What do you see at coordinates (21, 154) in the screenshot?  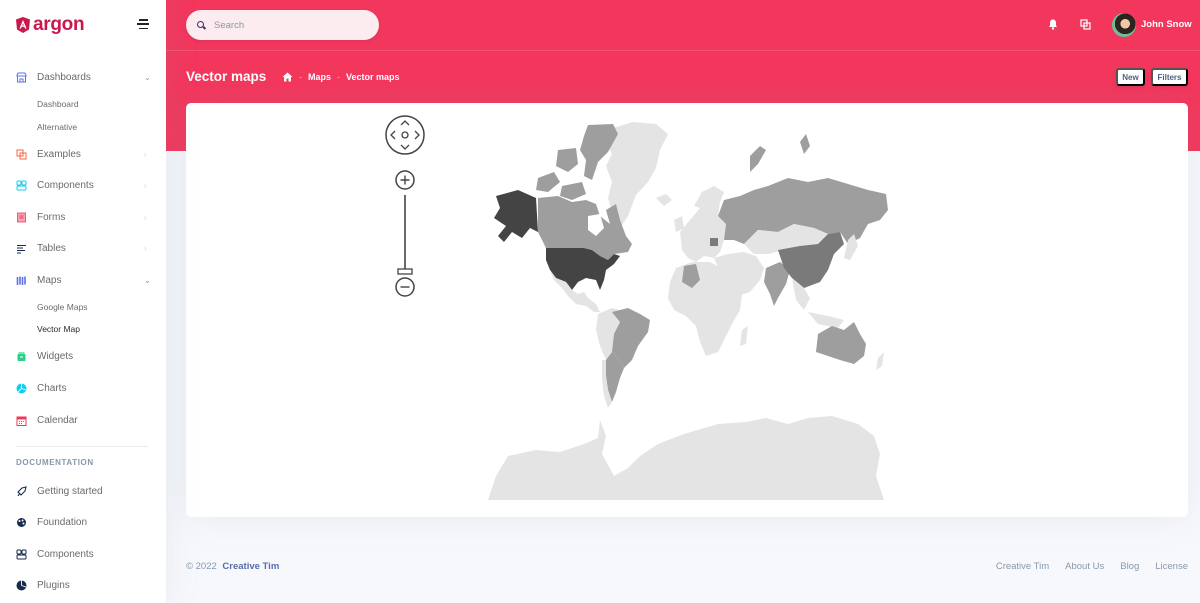 I see `ungroup-icon` at bounding box center [21, 154].